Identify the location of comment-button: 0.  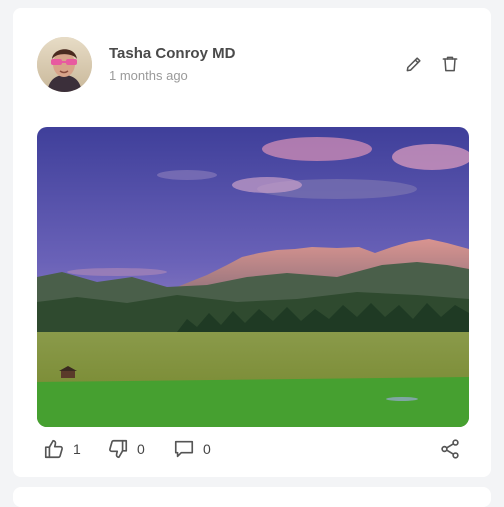
(192, 449).